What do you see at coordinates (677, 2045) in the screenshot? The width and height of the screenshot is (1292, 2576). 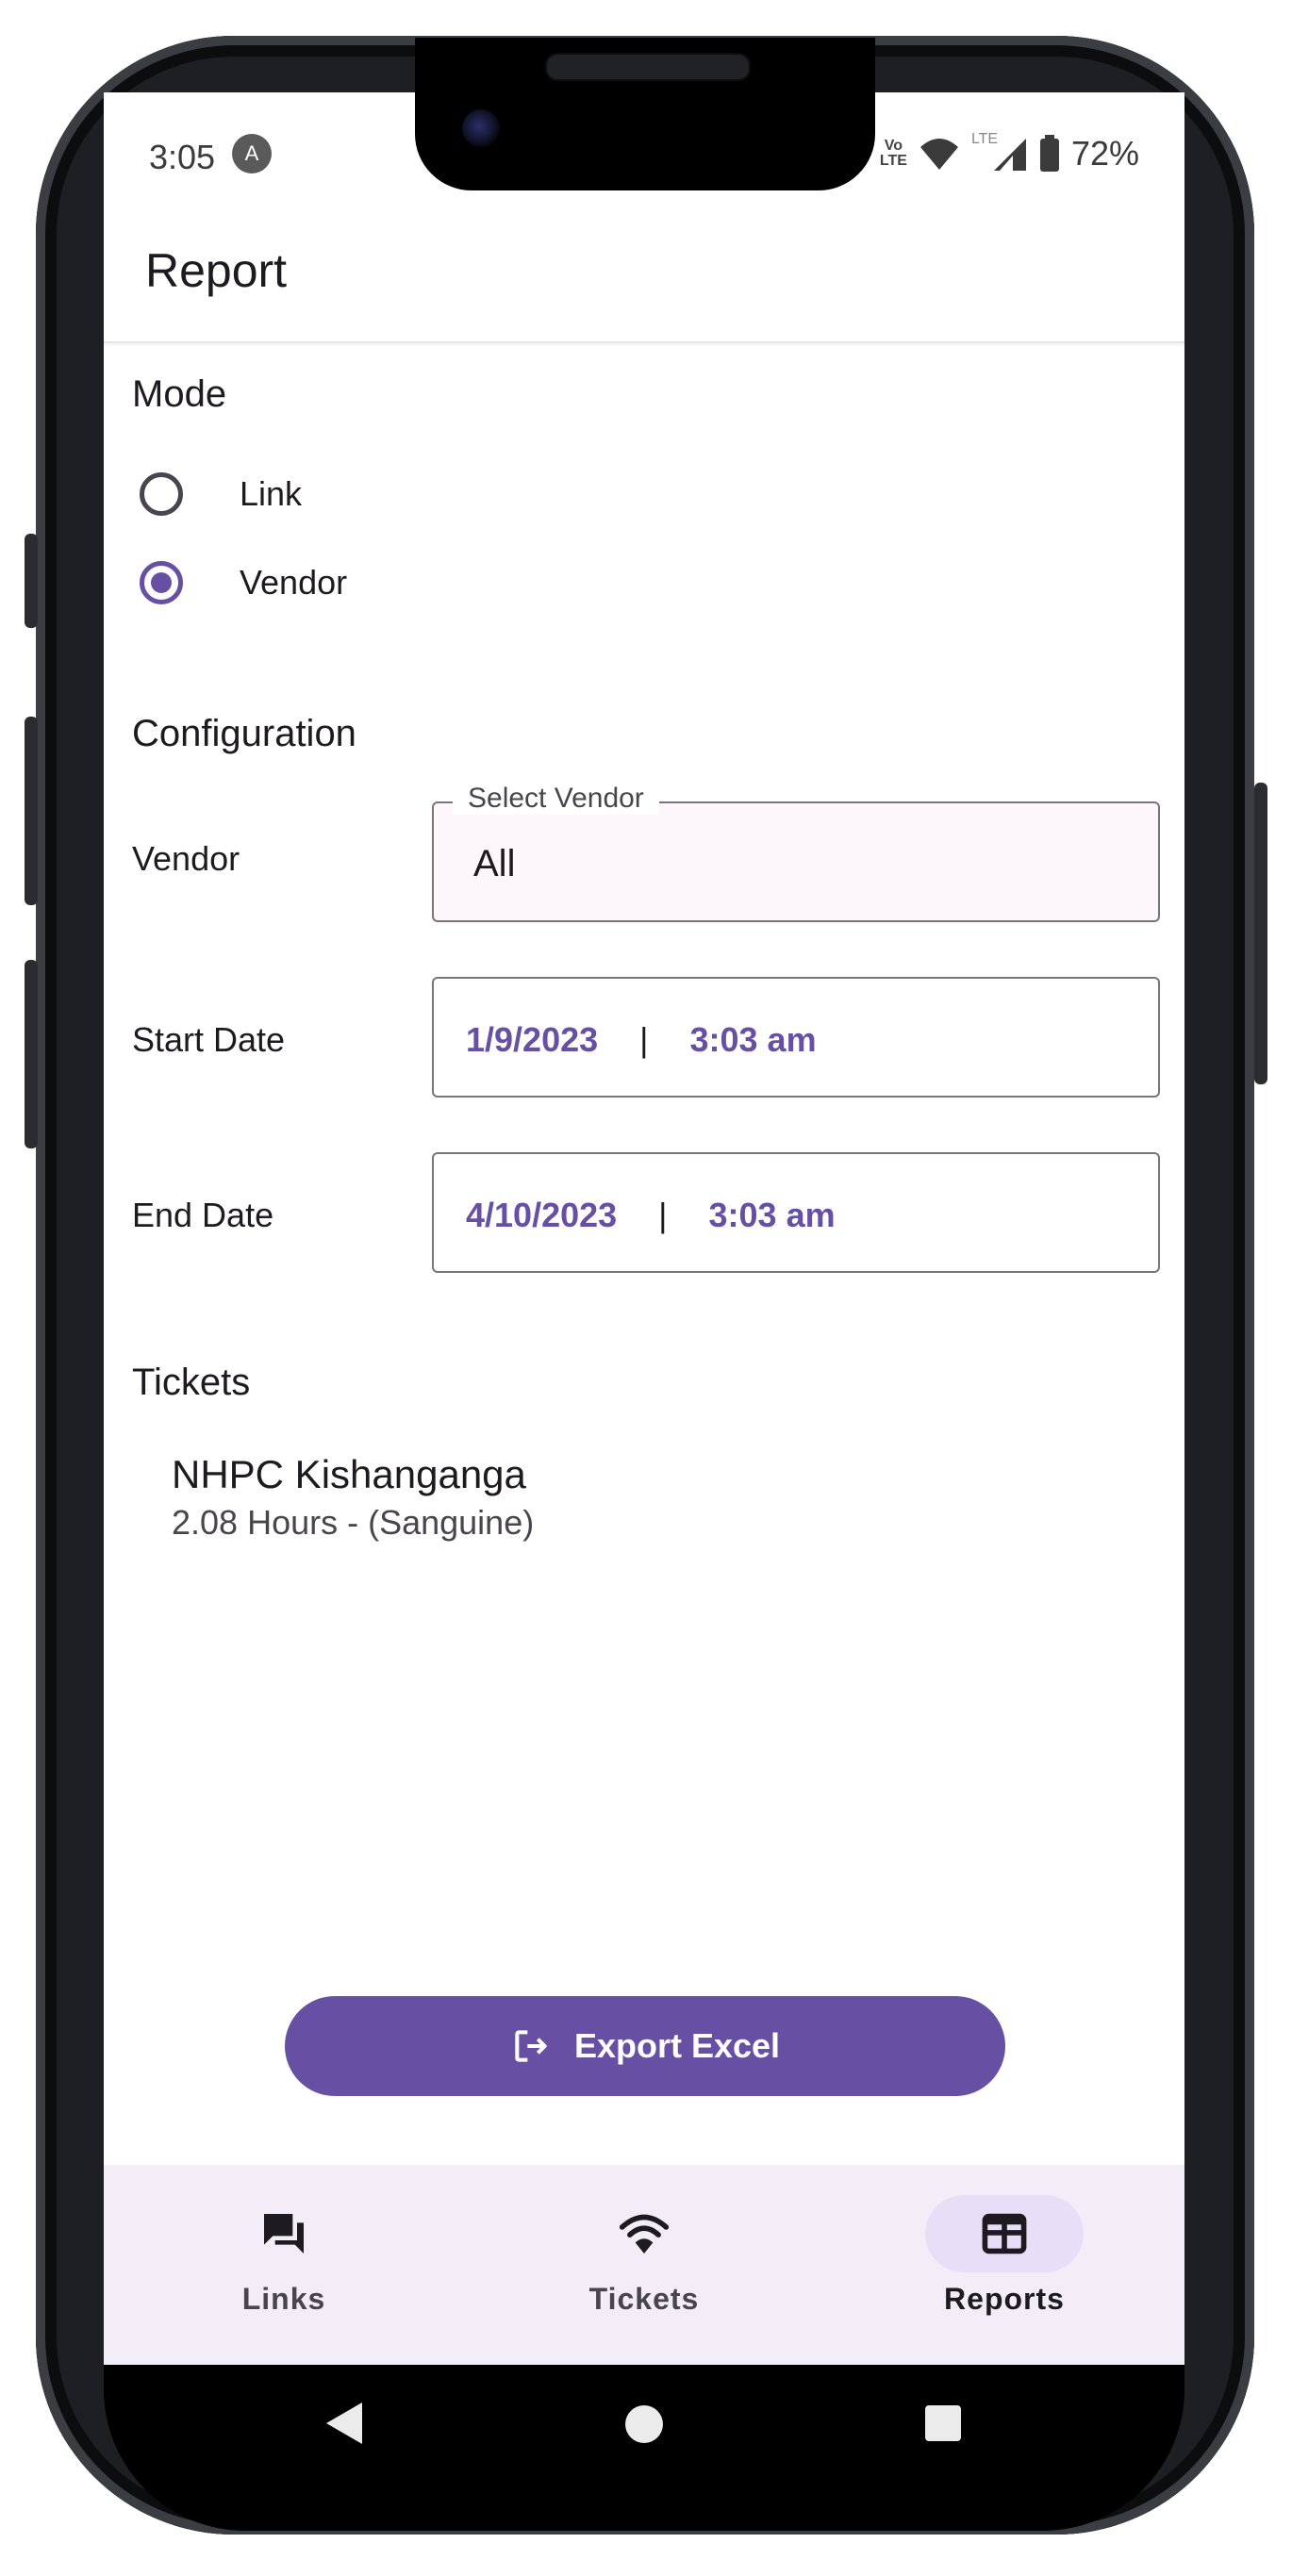 I see `export-excel-label: Export Excel` at bounding box center [677, 2045].